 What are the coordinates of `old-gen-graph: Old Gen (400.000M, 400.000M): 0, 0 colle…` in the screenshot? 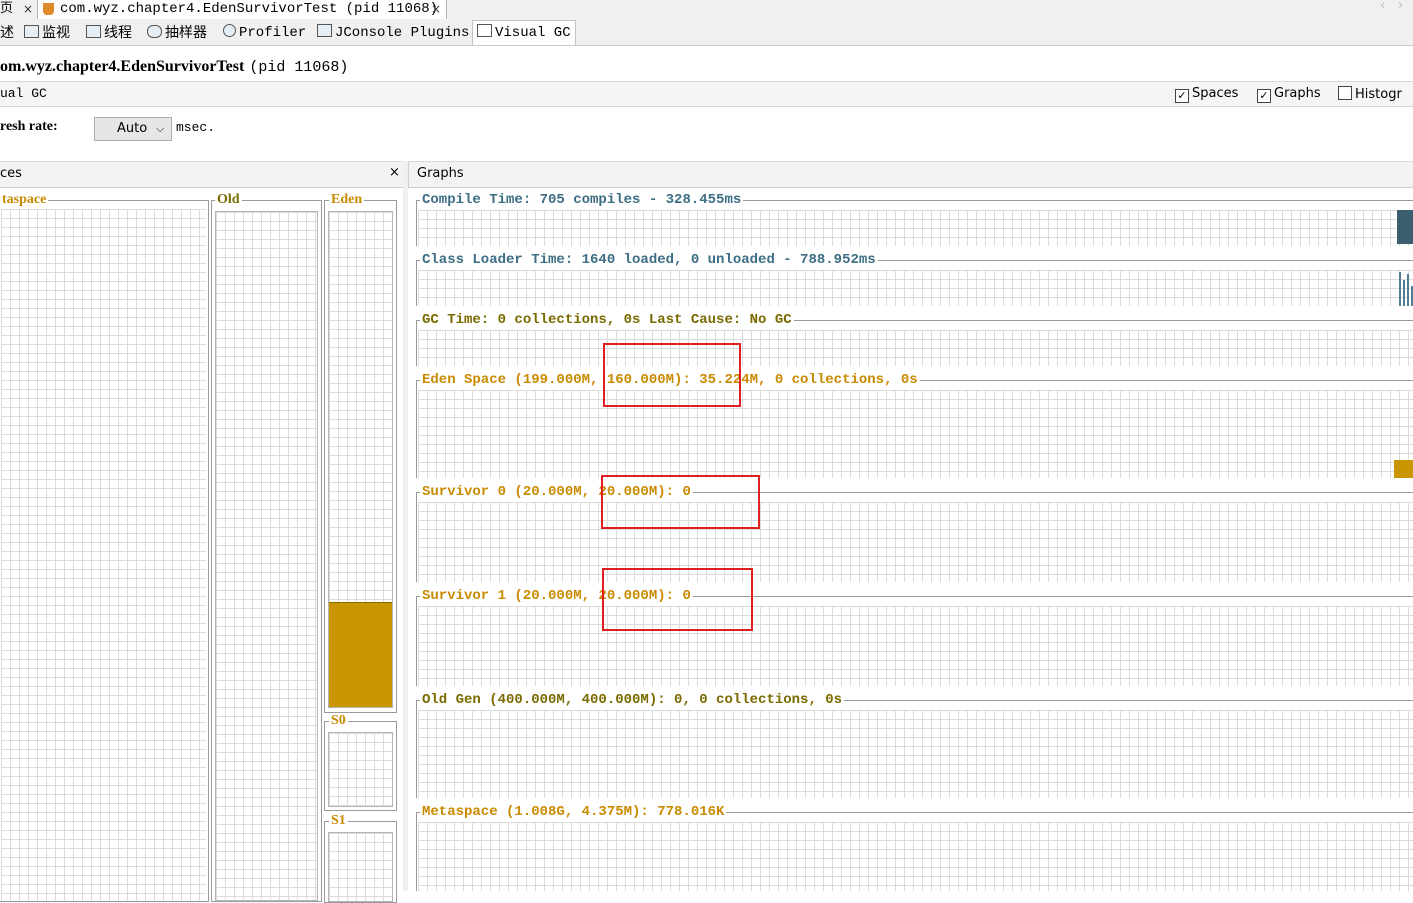 It's located at (914, 745).